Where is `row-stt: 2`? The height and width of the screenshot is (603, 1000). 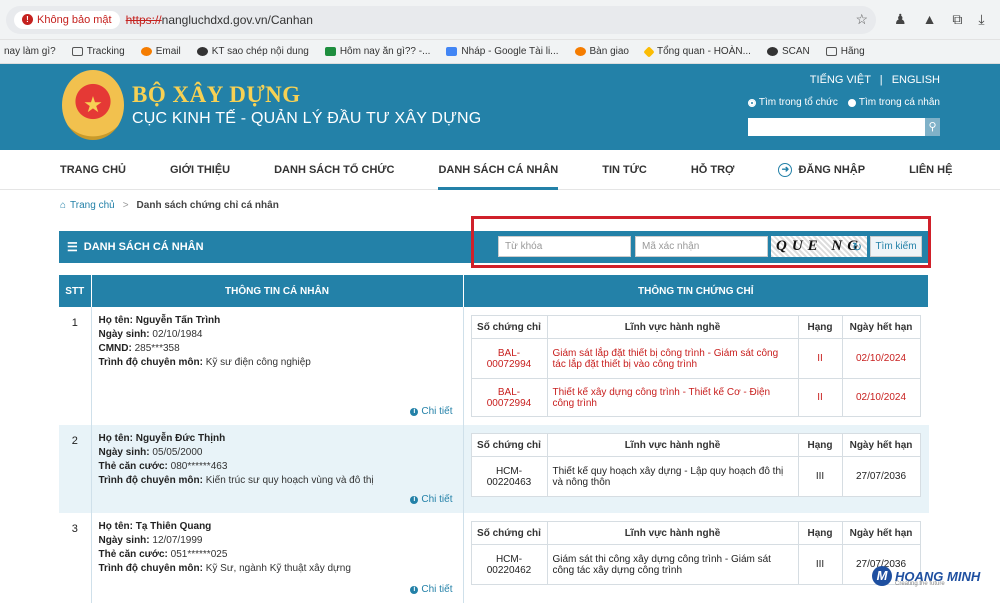 row-stt: 2 is located at coordinates (75, 469).